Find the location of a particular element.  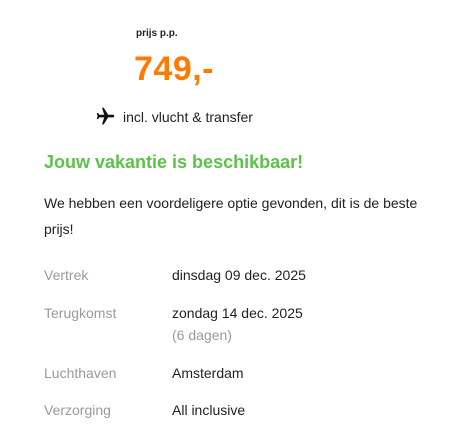

detail-label: Luchthaven is located at coordinates (80, 373).